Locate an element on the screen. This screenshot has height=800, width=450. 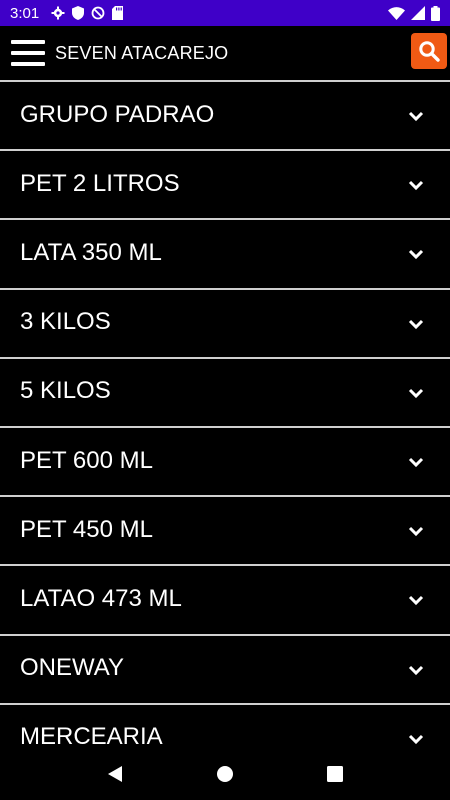
category-label: ONEWAY is located at coordinates (72, 668).